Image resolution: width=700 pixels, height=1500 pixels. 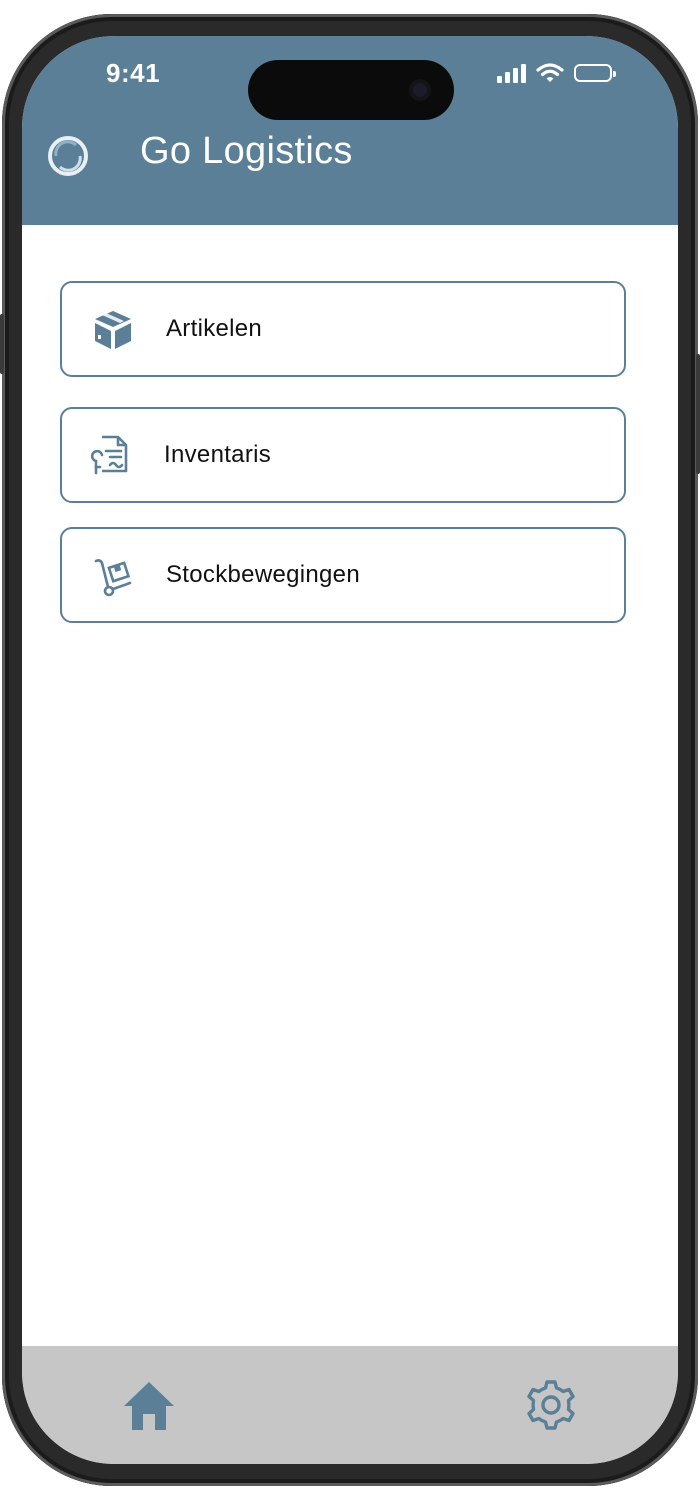 I want to click on status-time: 9:41, so click(x=133, y=73).